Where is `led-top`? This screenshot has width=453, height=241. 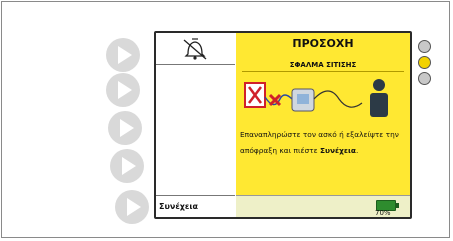
led-top is located at coordinates (424, 46).